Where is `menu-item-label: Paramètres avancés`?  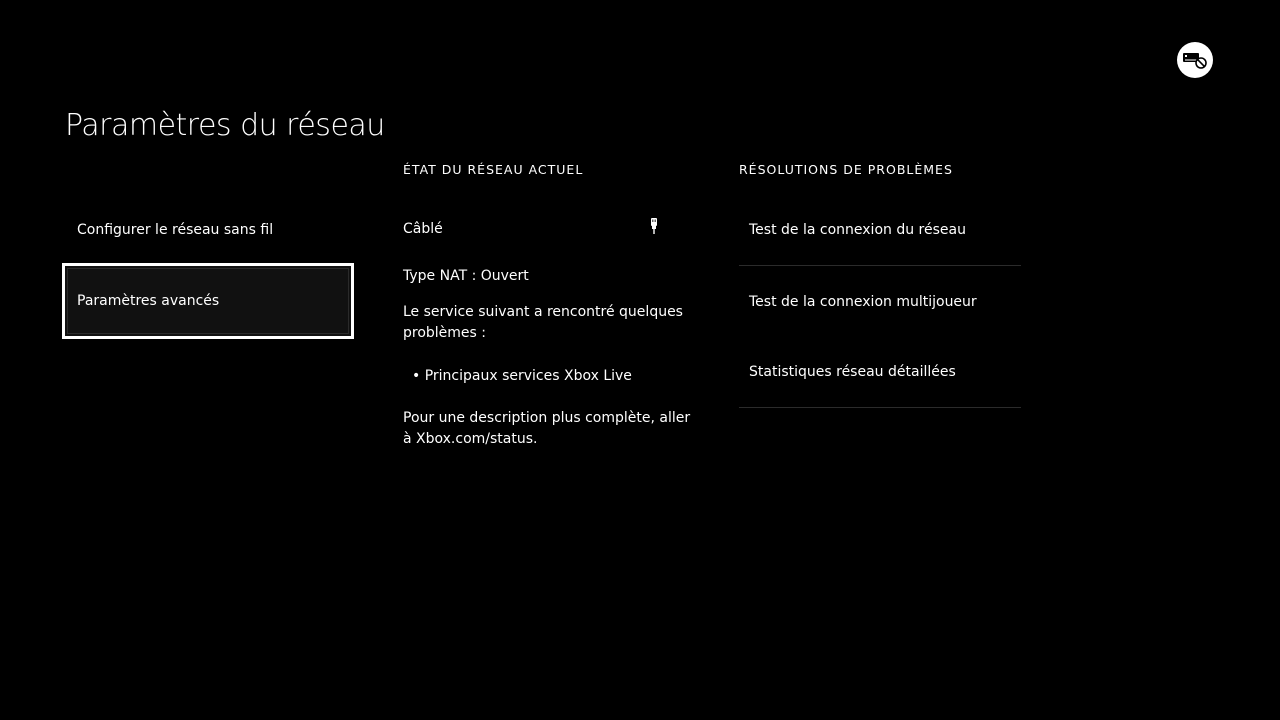 menu-item-label: Paramètres avancés is located at coordinates (148, 301).